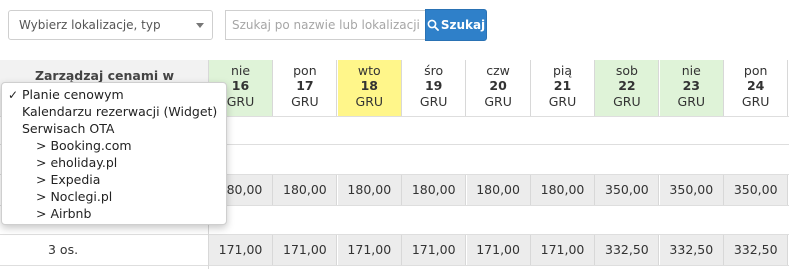 The height and width of the screenshot is (269, 789). I want to click on dropdown-item-label: > Expedia, so click(68, 179).